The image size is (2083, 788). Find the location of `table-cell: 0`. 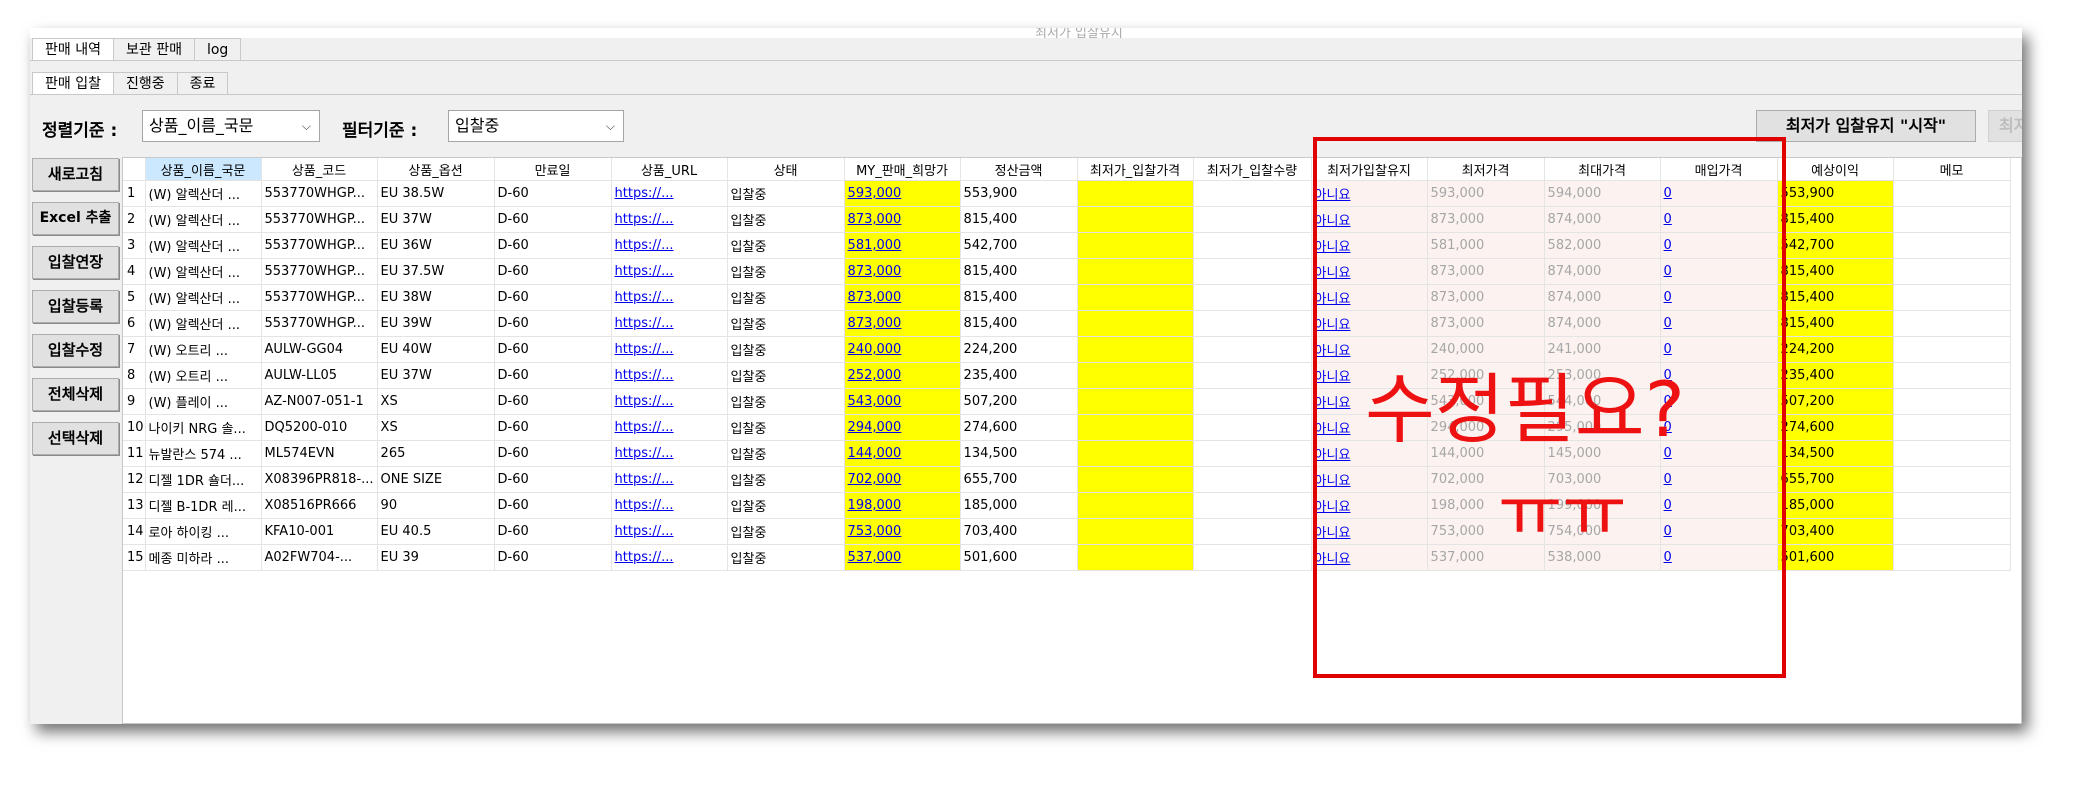

table-cell: 0 is located at coordinates (1719, 505).